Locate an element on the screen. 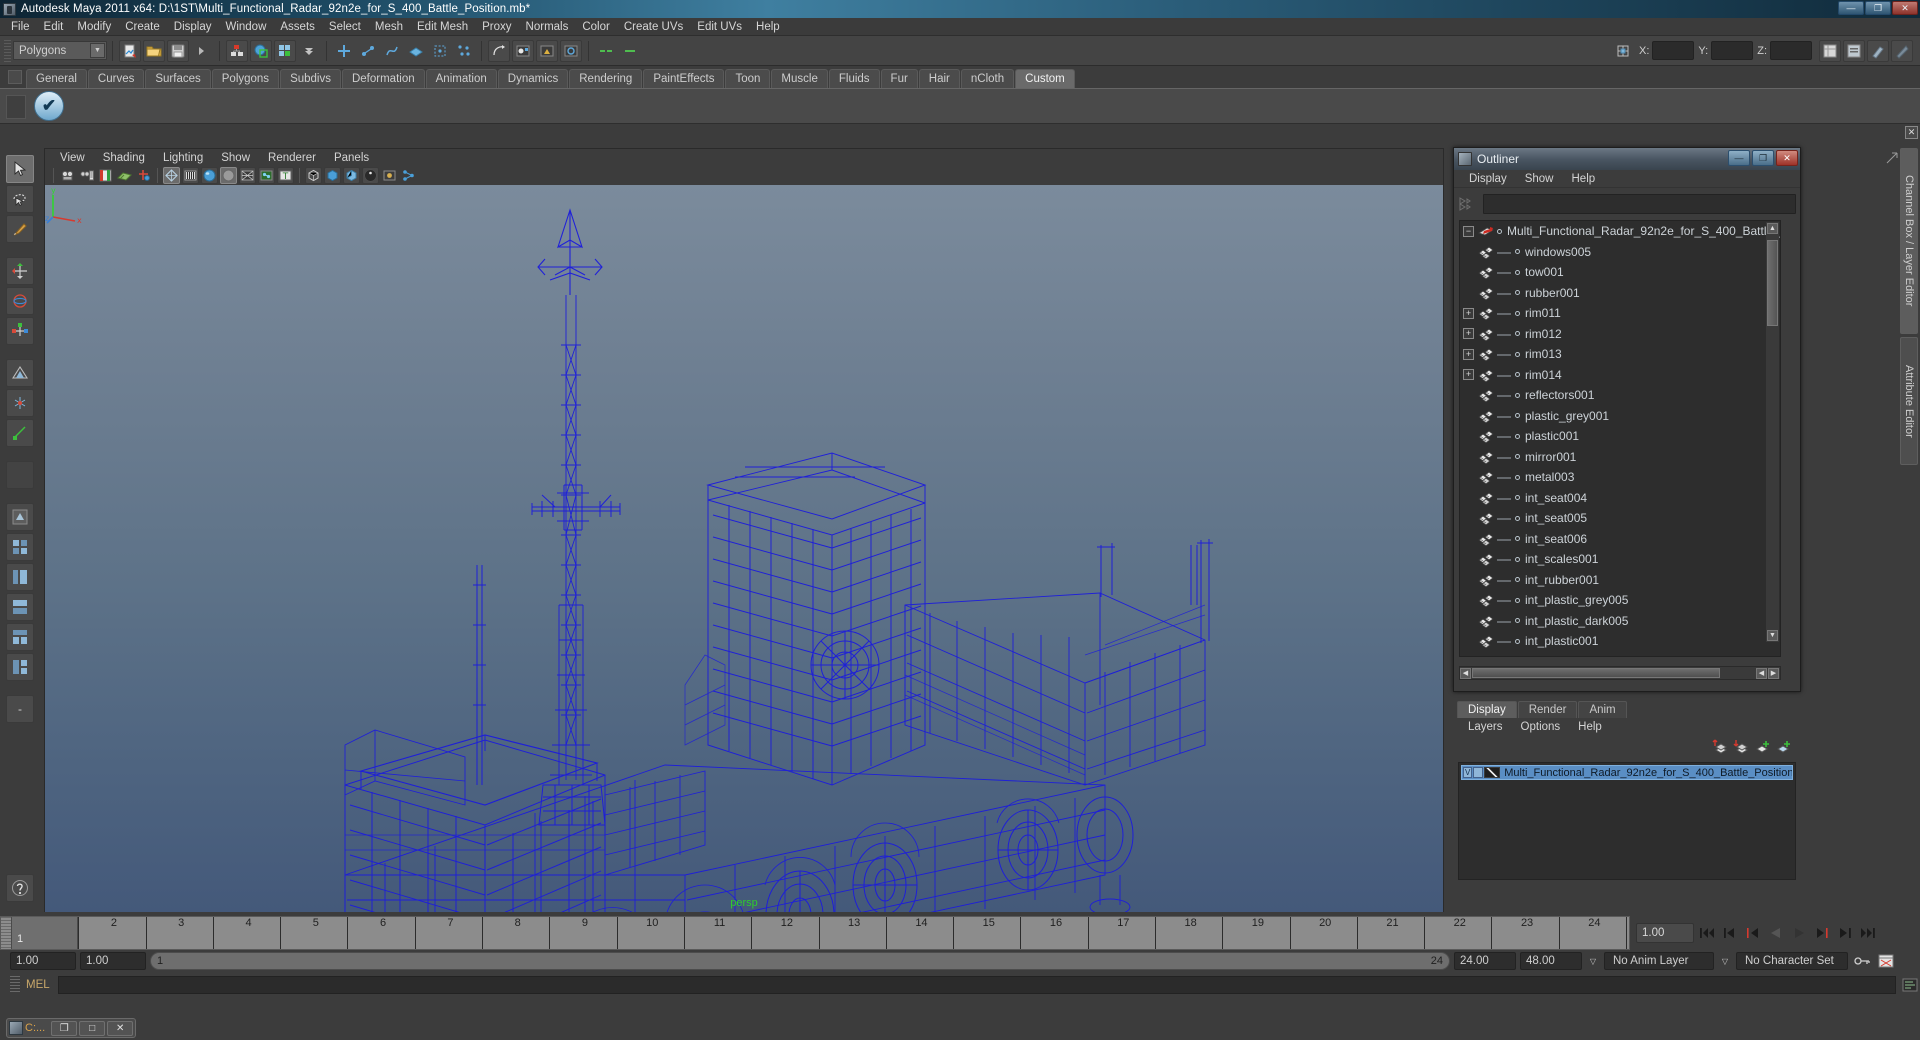 This screenshot has width=1920, height=1040. step-back-frame-button is located at coordinates (1753, 933).